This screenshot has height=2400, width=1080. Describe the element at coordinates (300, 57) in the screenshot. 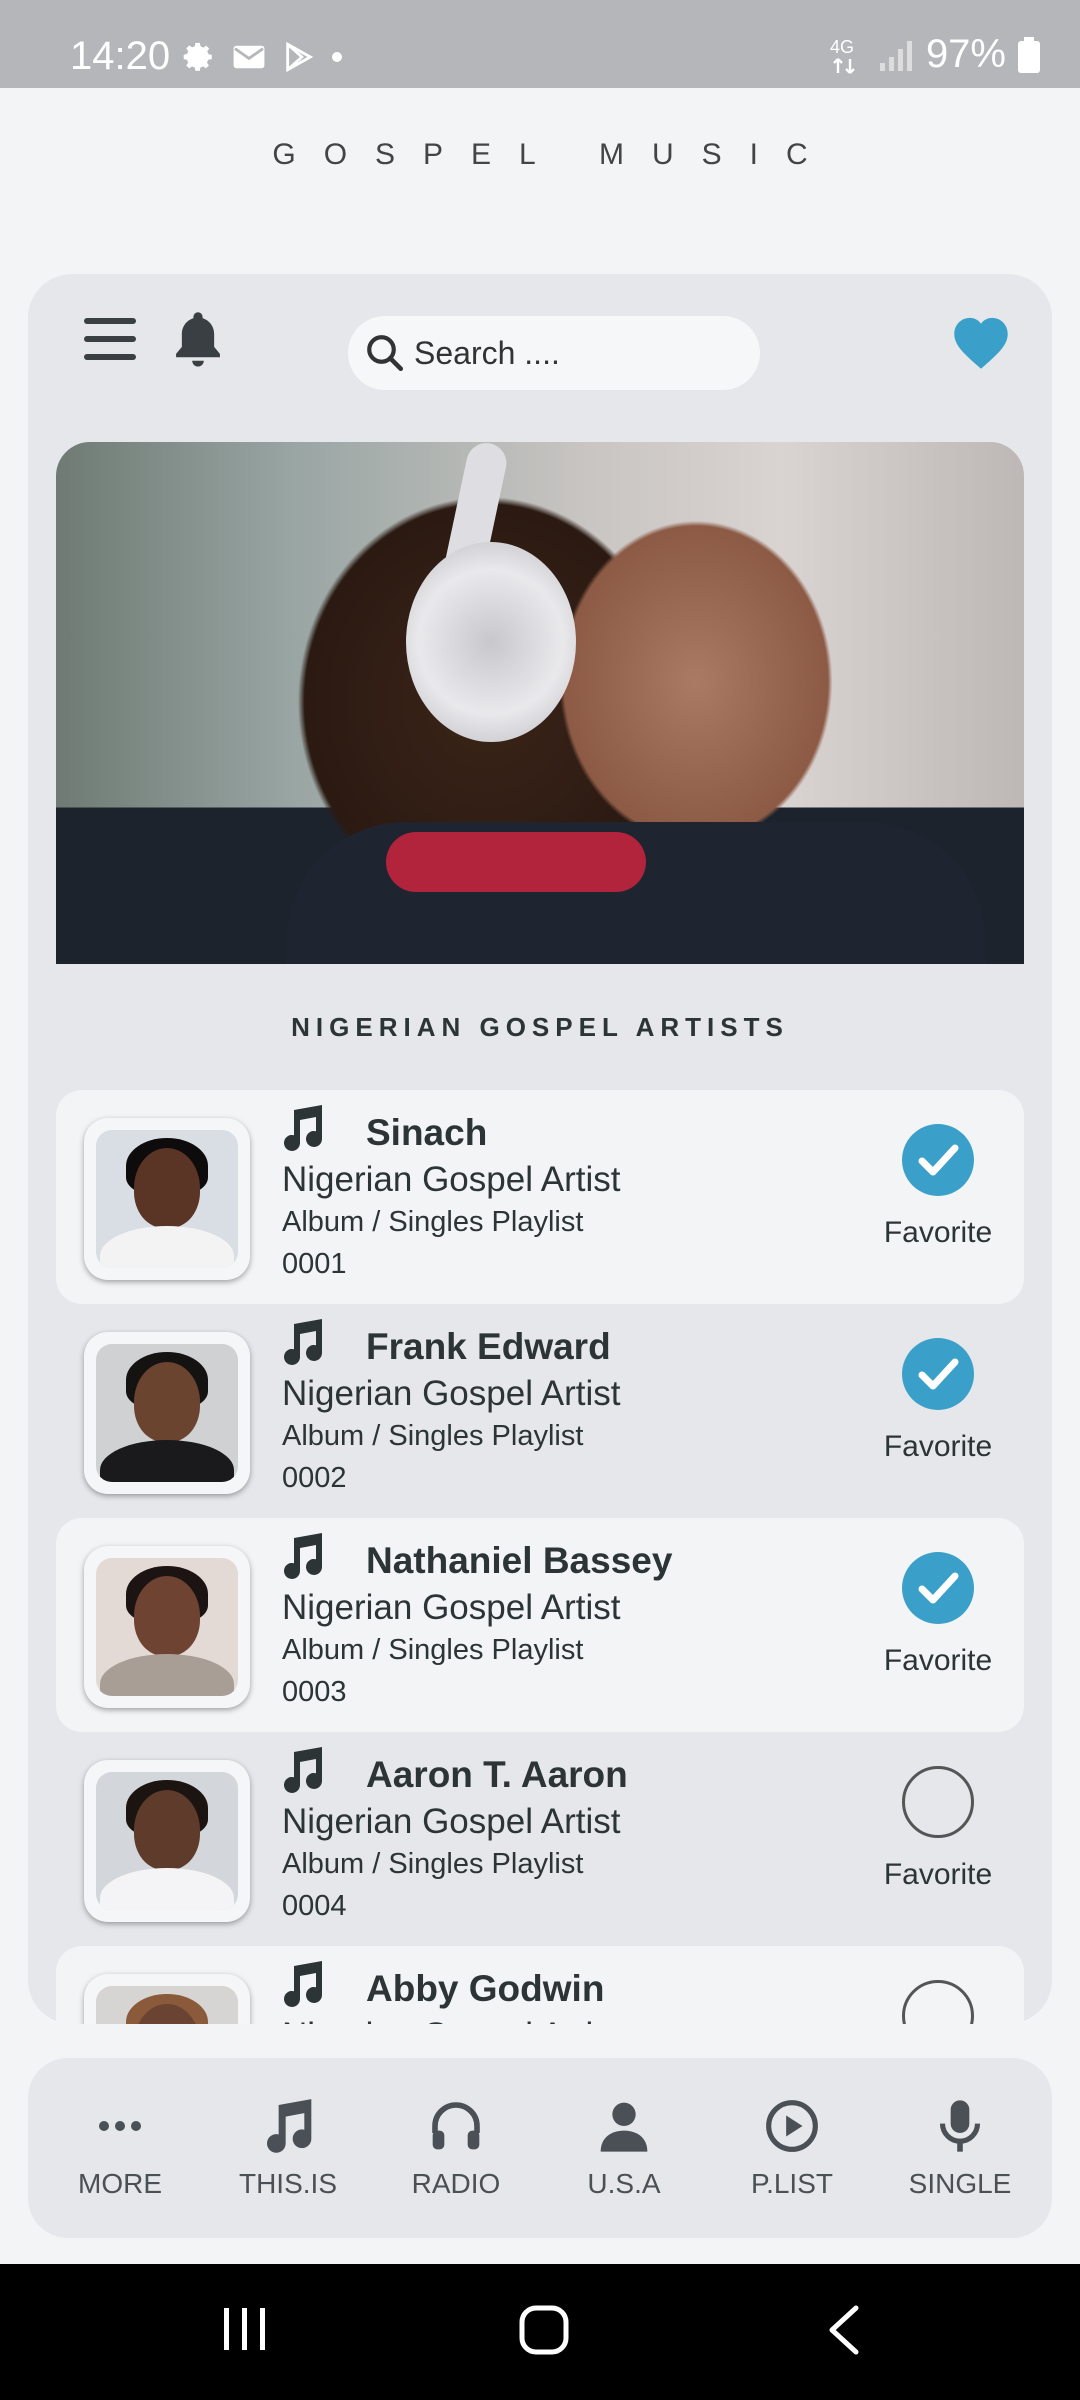

I see `play-store-icon` at that location.